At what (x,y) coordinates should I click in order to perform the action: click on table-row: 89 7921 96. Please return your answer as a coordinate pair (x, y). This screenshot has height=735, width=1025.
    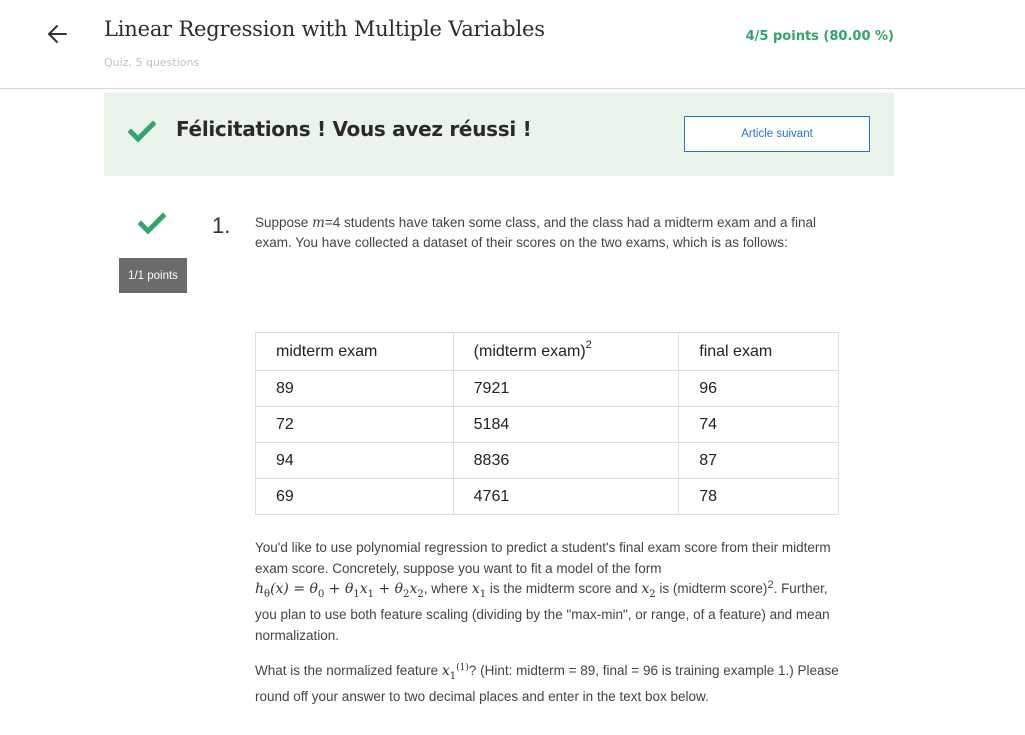
    Looking at the image, I should click on (547, 388).